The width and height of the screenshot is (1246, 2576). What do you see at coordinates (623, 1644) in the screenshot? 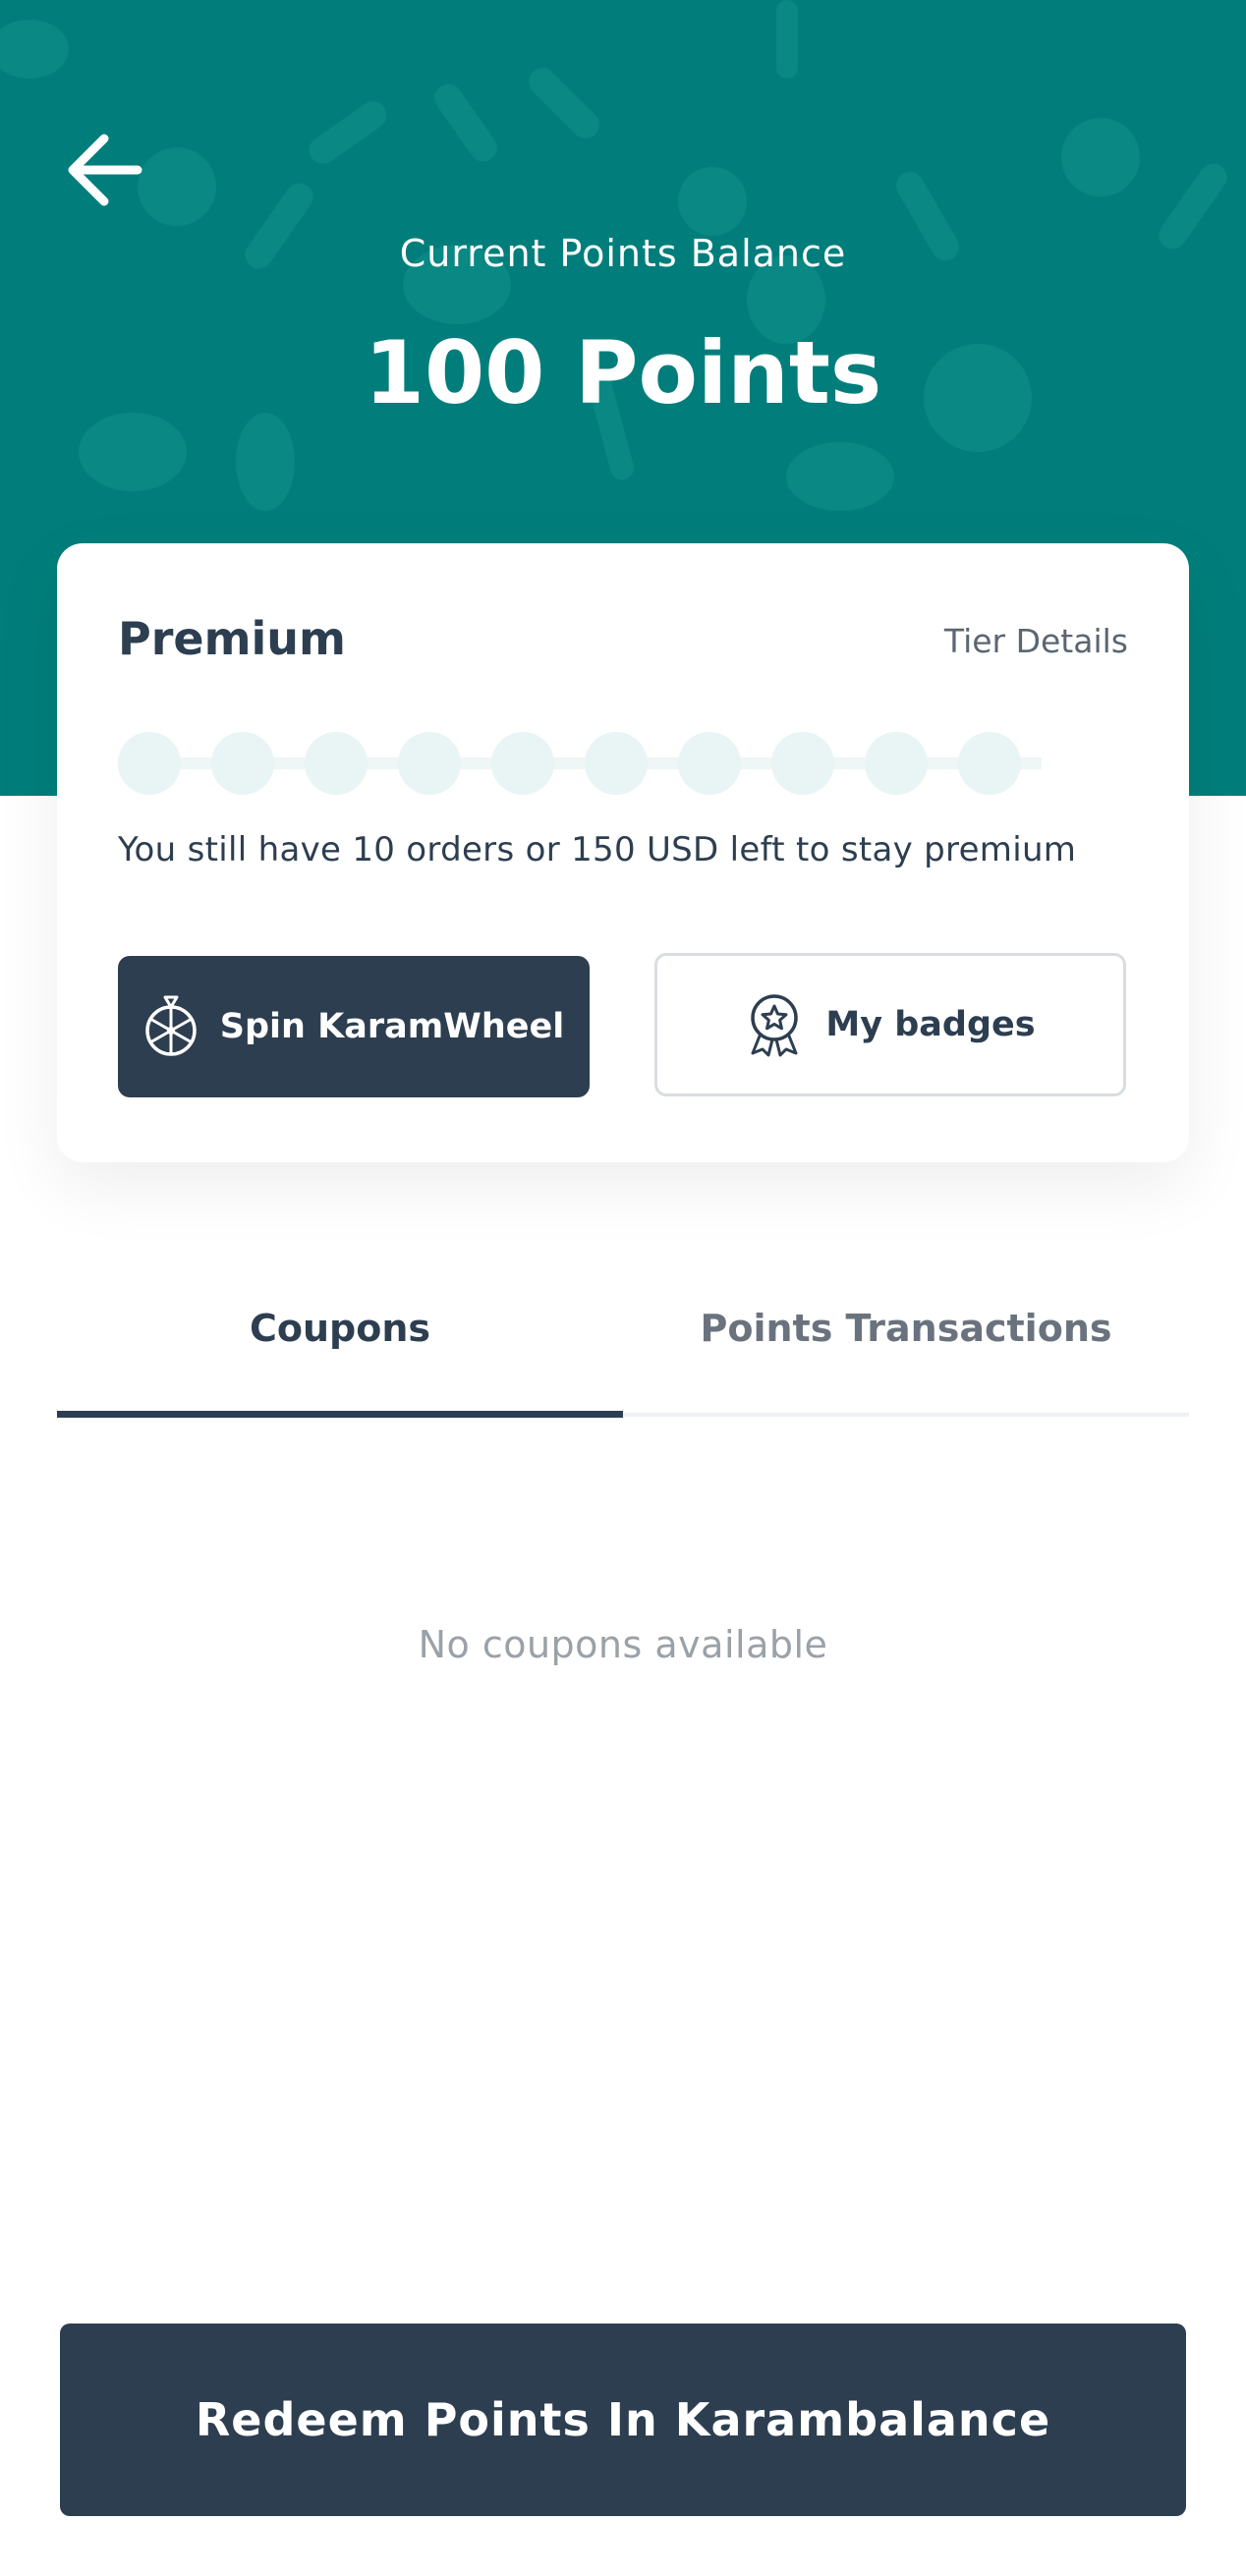
I see `empty-coupons-message: No coupons available` at bounding box center [623, 1644].